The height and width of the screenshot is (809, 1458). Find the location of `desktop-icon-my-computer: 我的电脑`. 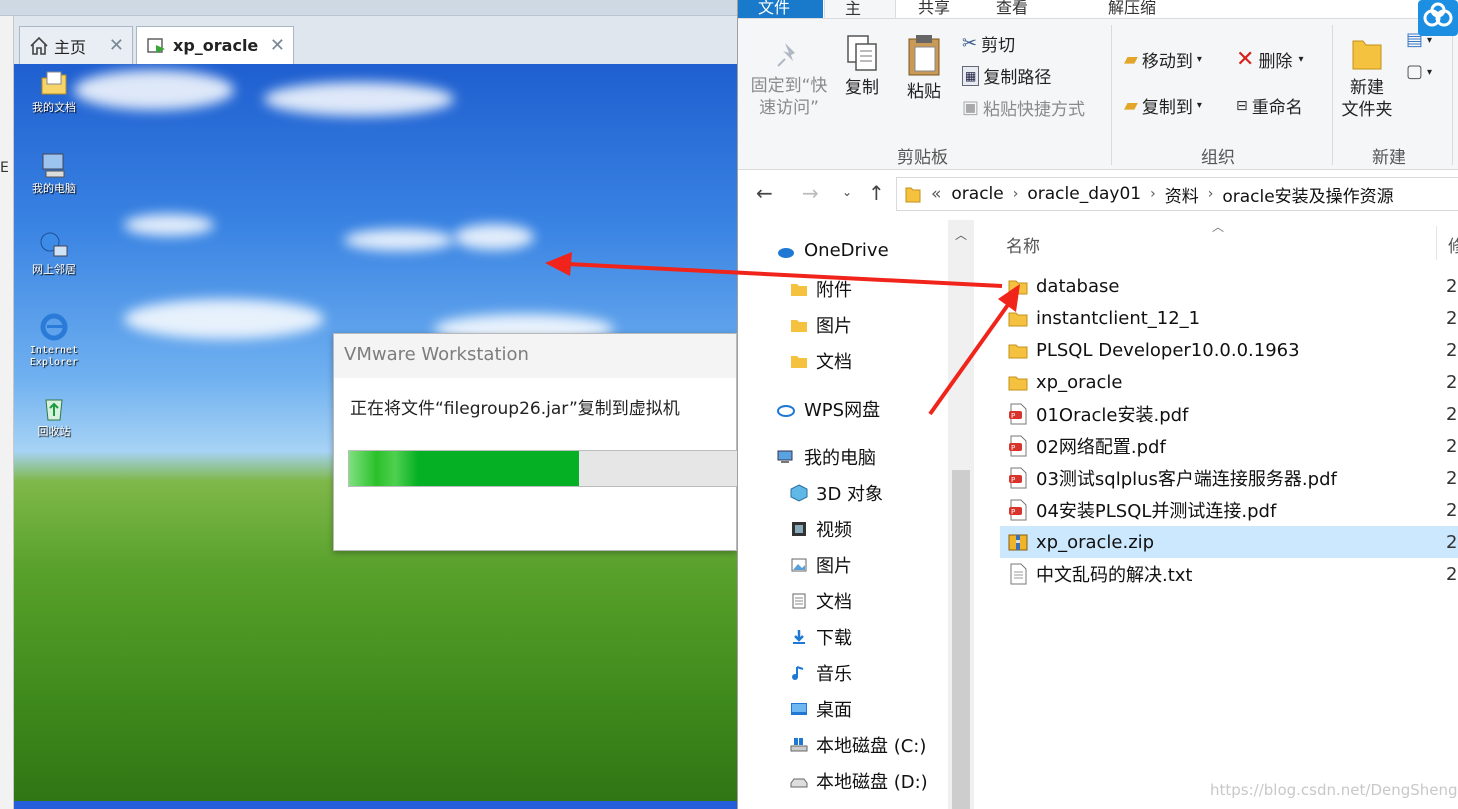

desktop-icon-my-computer: 我的电脑 is located at coordinates (54, 172).